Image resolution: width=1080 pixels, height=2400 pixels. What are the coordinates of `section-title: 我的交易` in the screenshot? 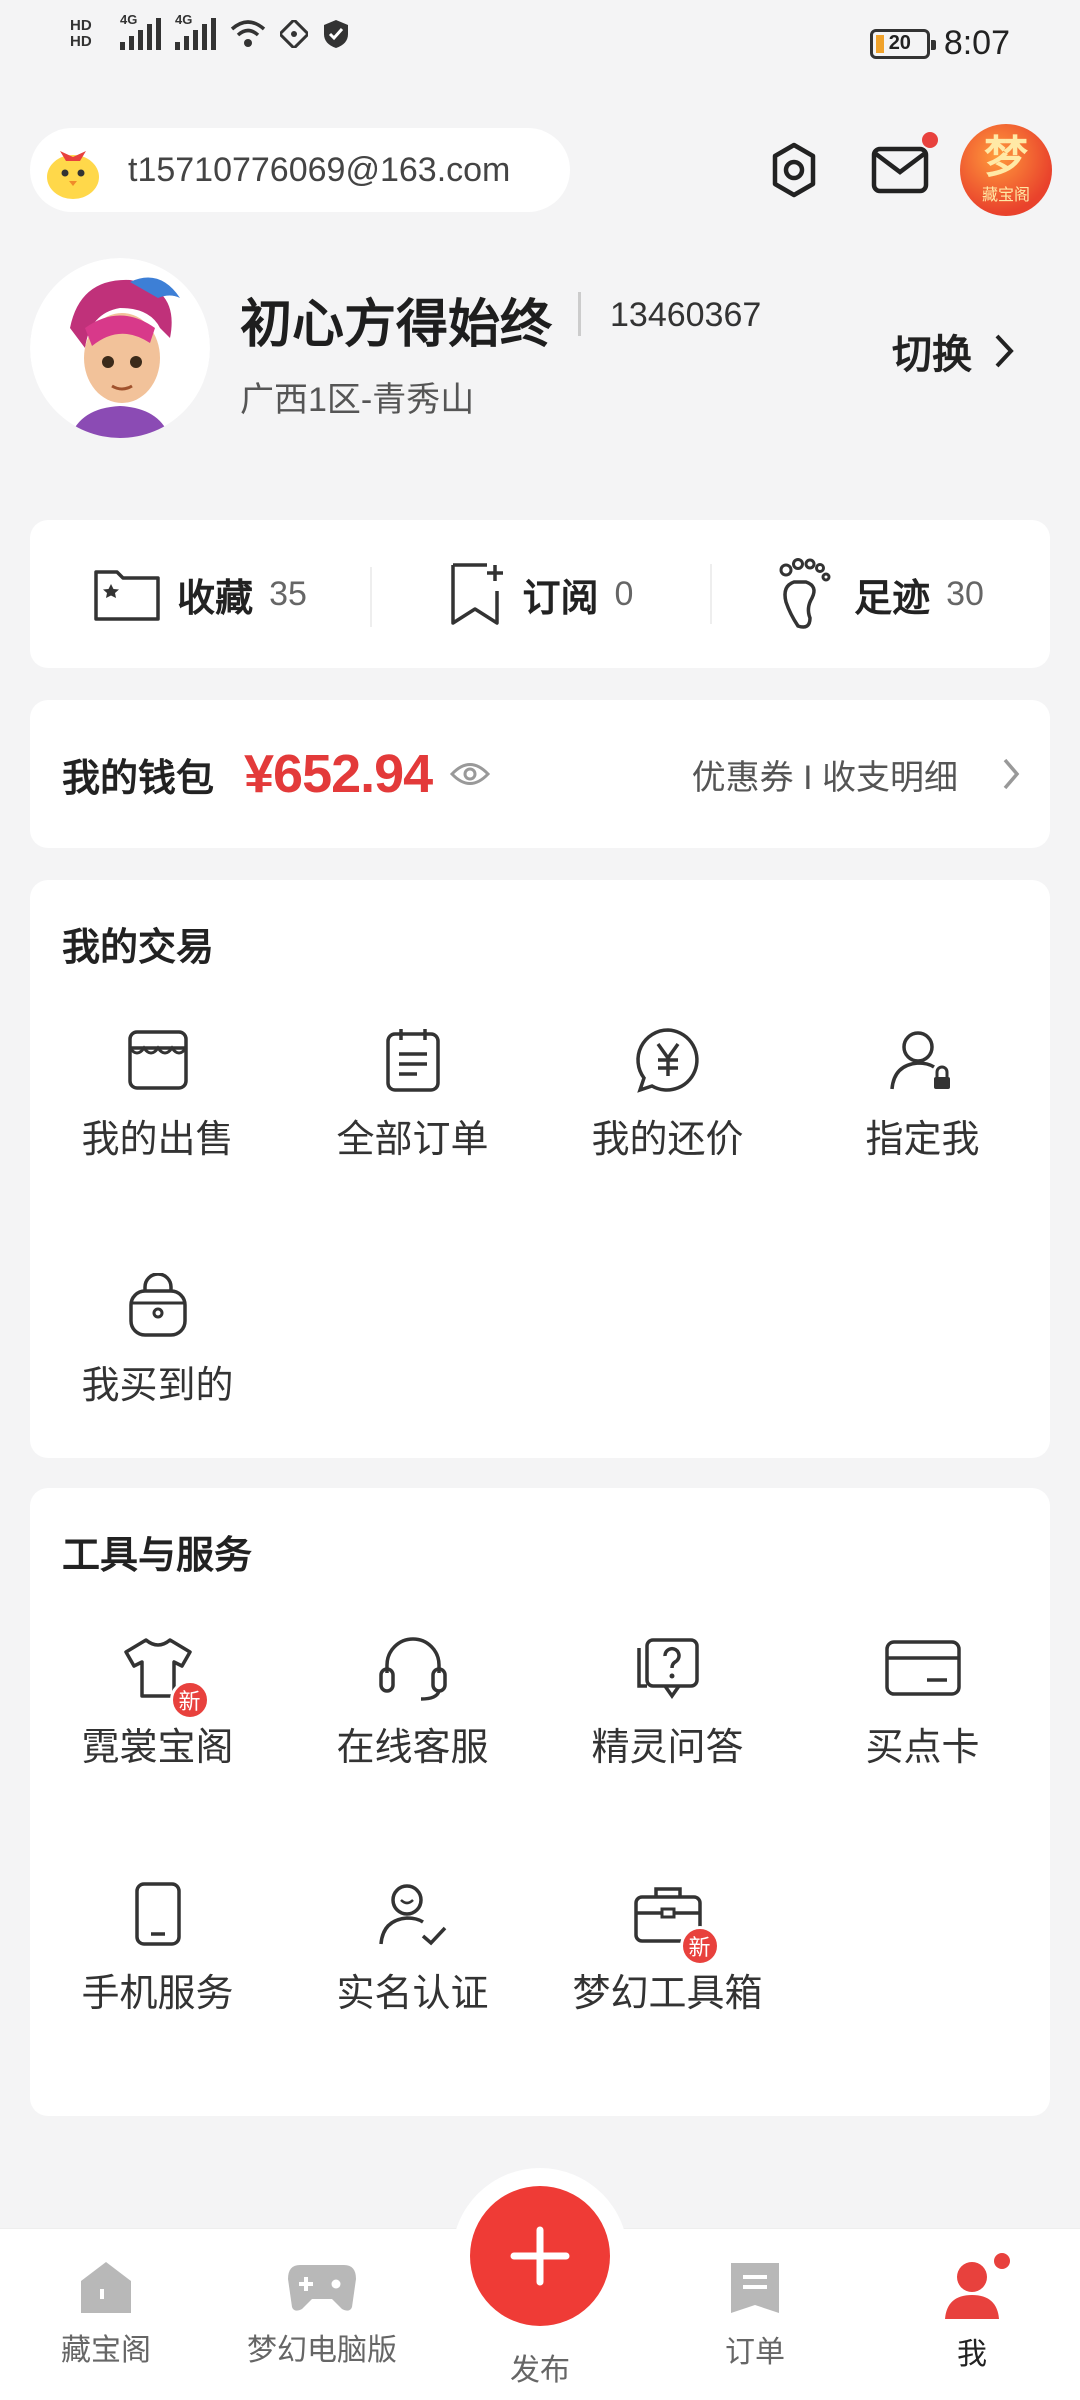 It's located at (138, 948).